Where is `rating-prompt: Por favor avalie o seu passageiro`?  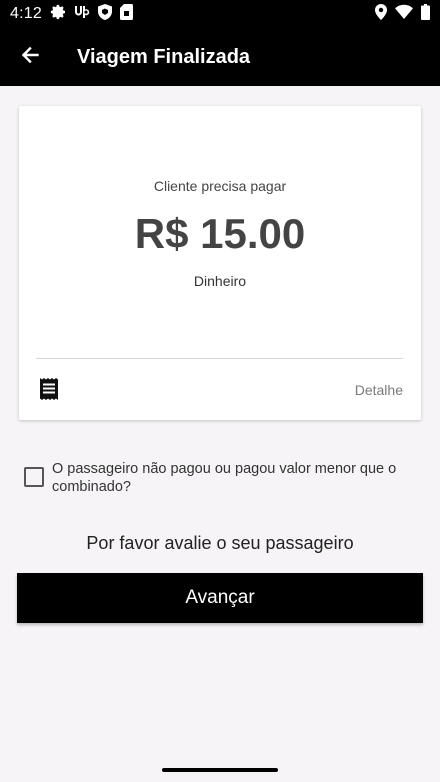
rating-prompt: Por favor avalie o seu passageiro is located at coordinates (220, 543).